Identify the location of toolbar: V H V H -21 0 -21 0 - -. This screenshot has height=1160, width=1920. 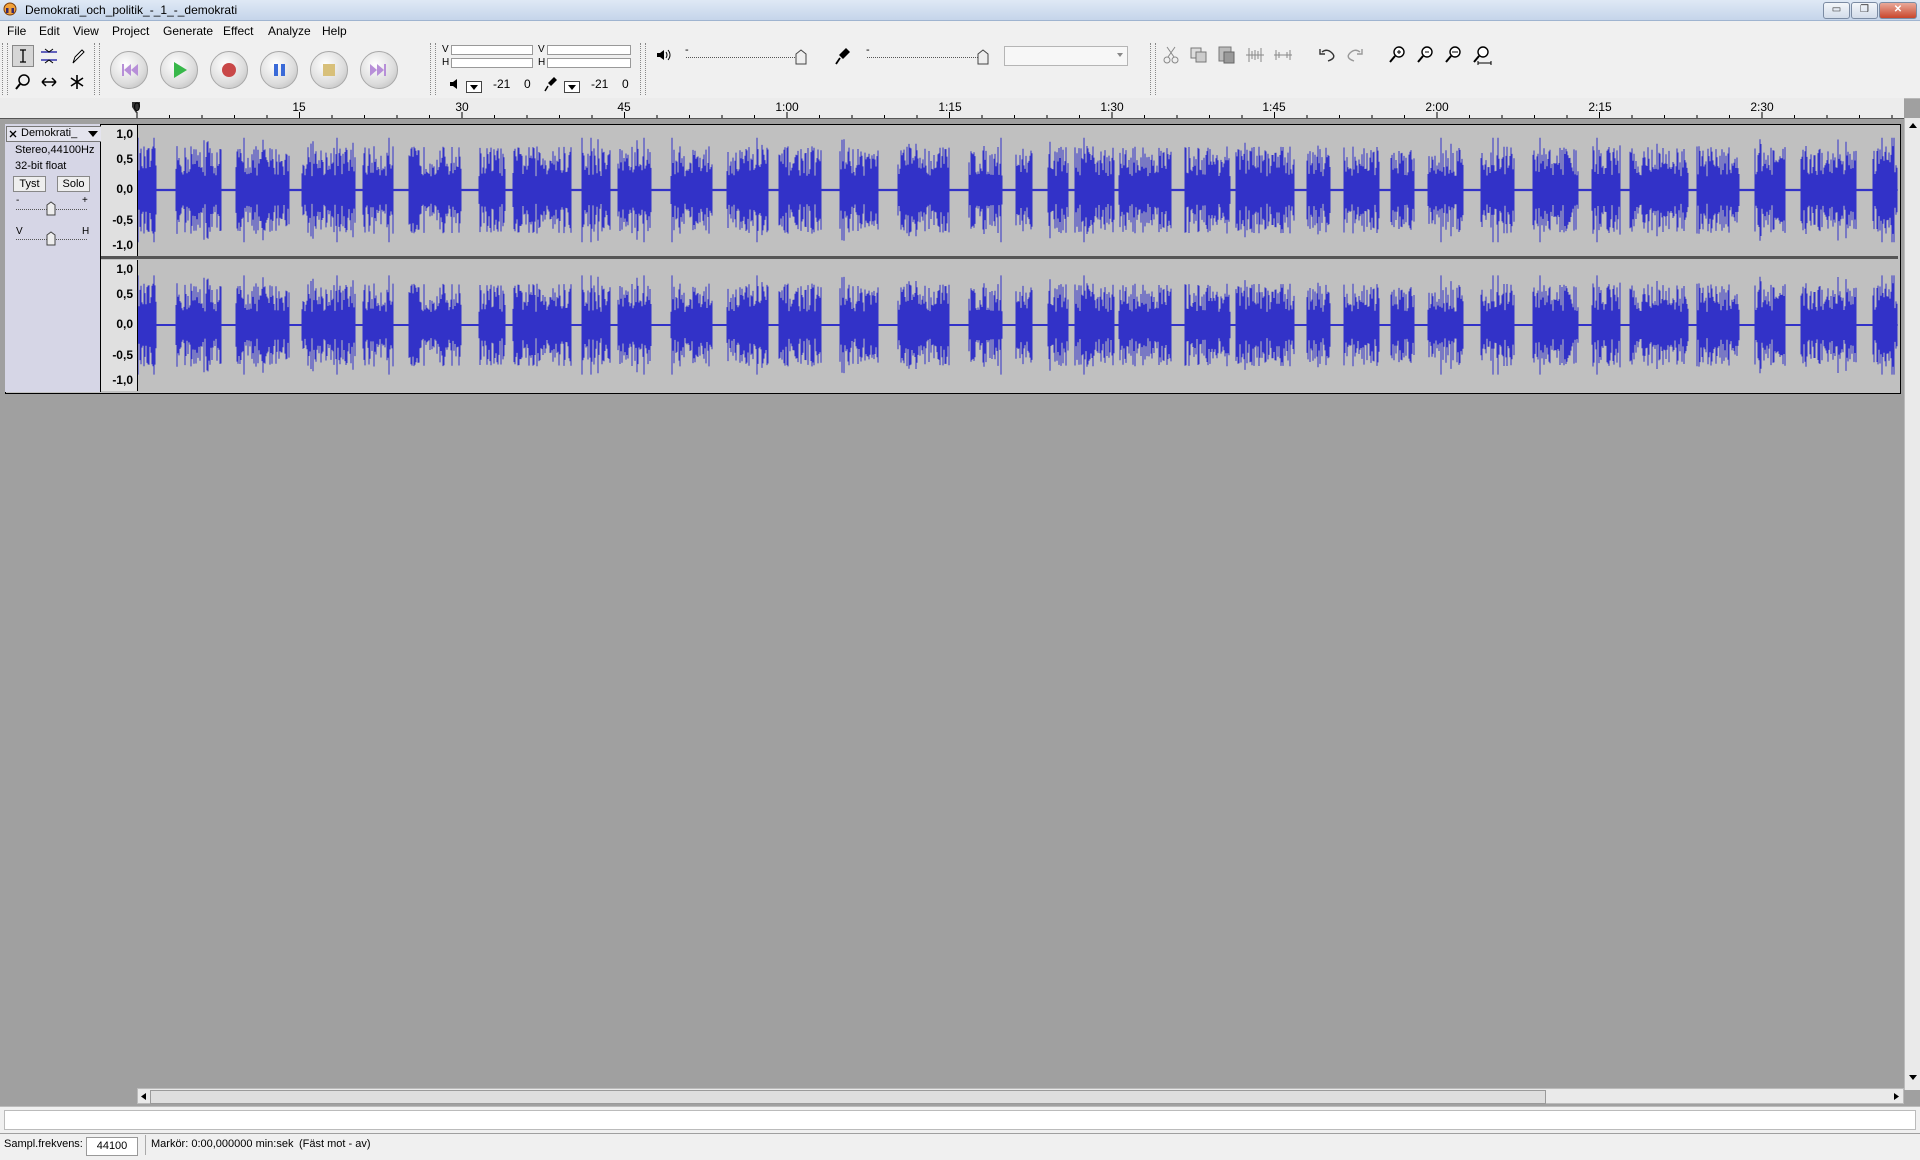
(960, 70).